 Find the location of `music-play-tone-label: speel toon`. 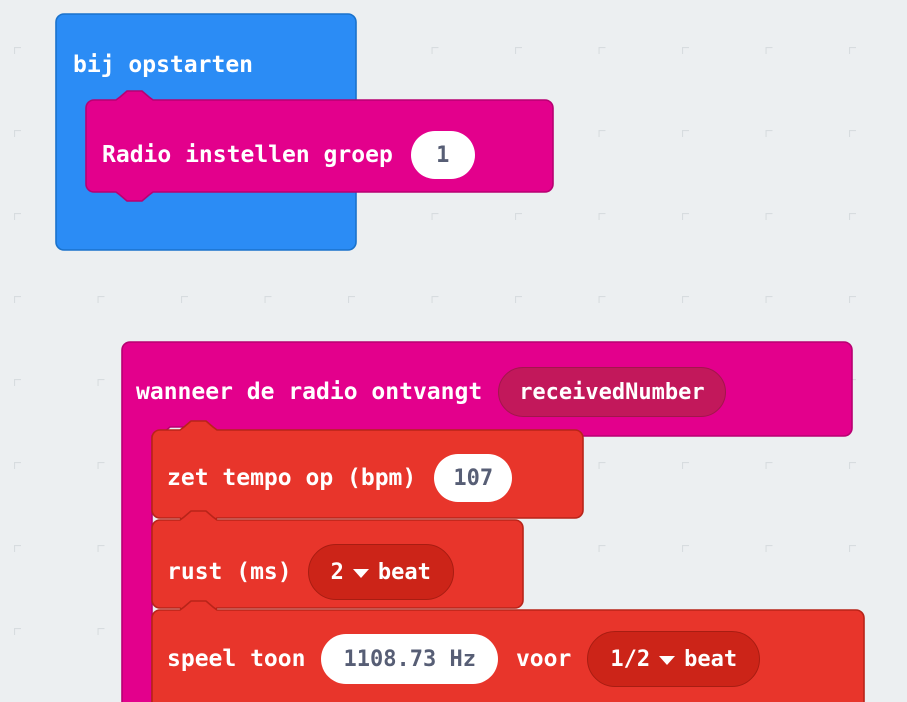

music-play-tone-label: speel toon is located at coordinates (236, 658).